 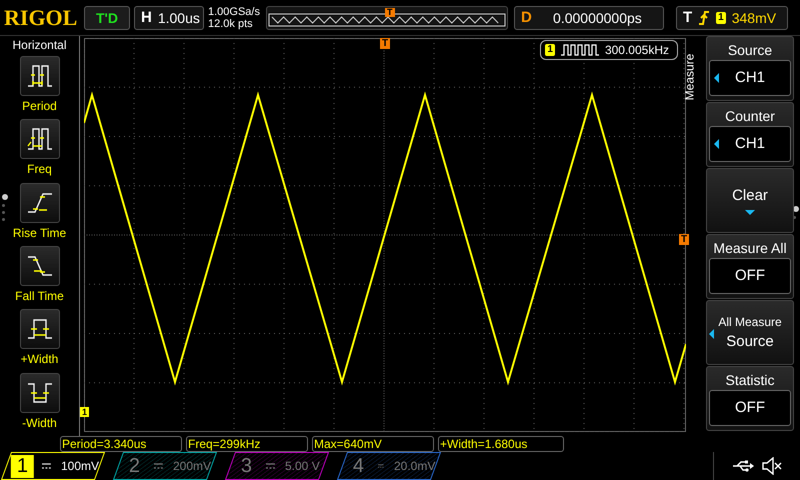 I want to click on measure-rise-button, so click(x=40, y=202).